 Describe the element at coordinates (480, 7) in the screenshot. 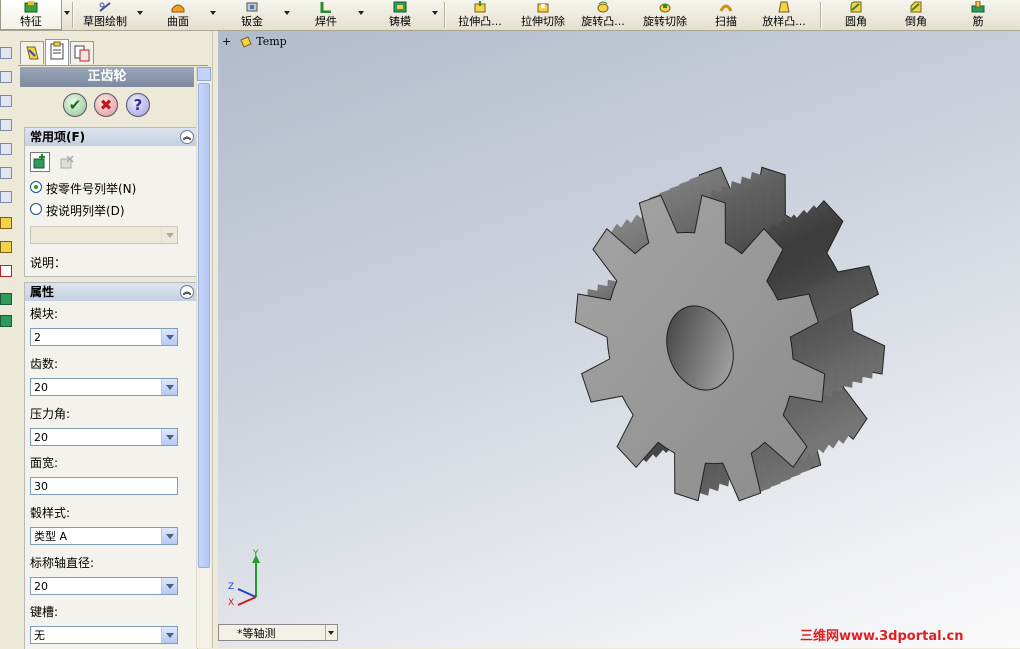

I see `extrude-boss-icon` at that location.